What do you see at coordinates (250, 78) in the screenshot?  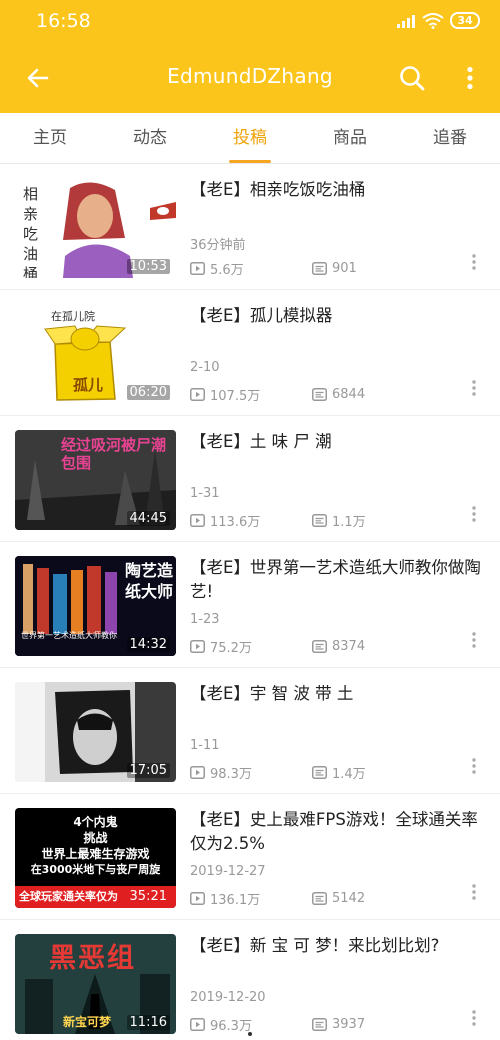 I see `app-bar: EdmundDZhang` at bounding box center [250, 78].